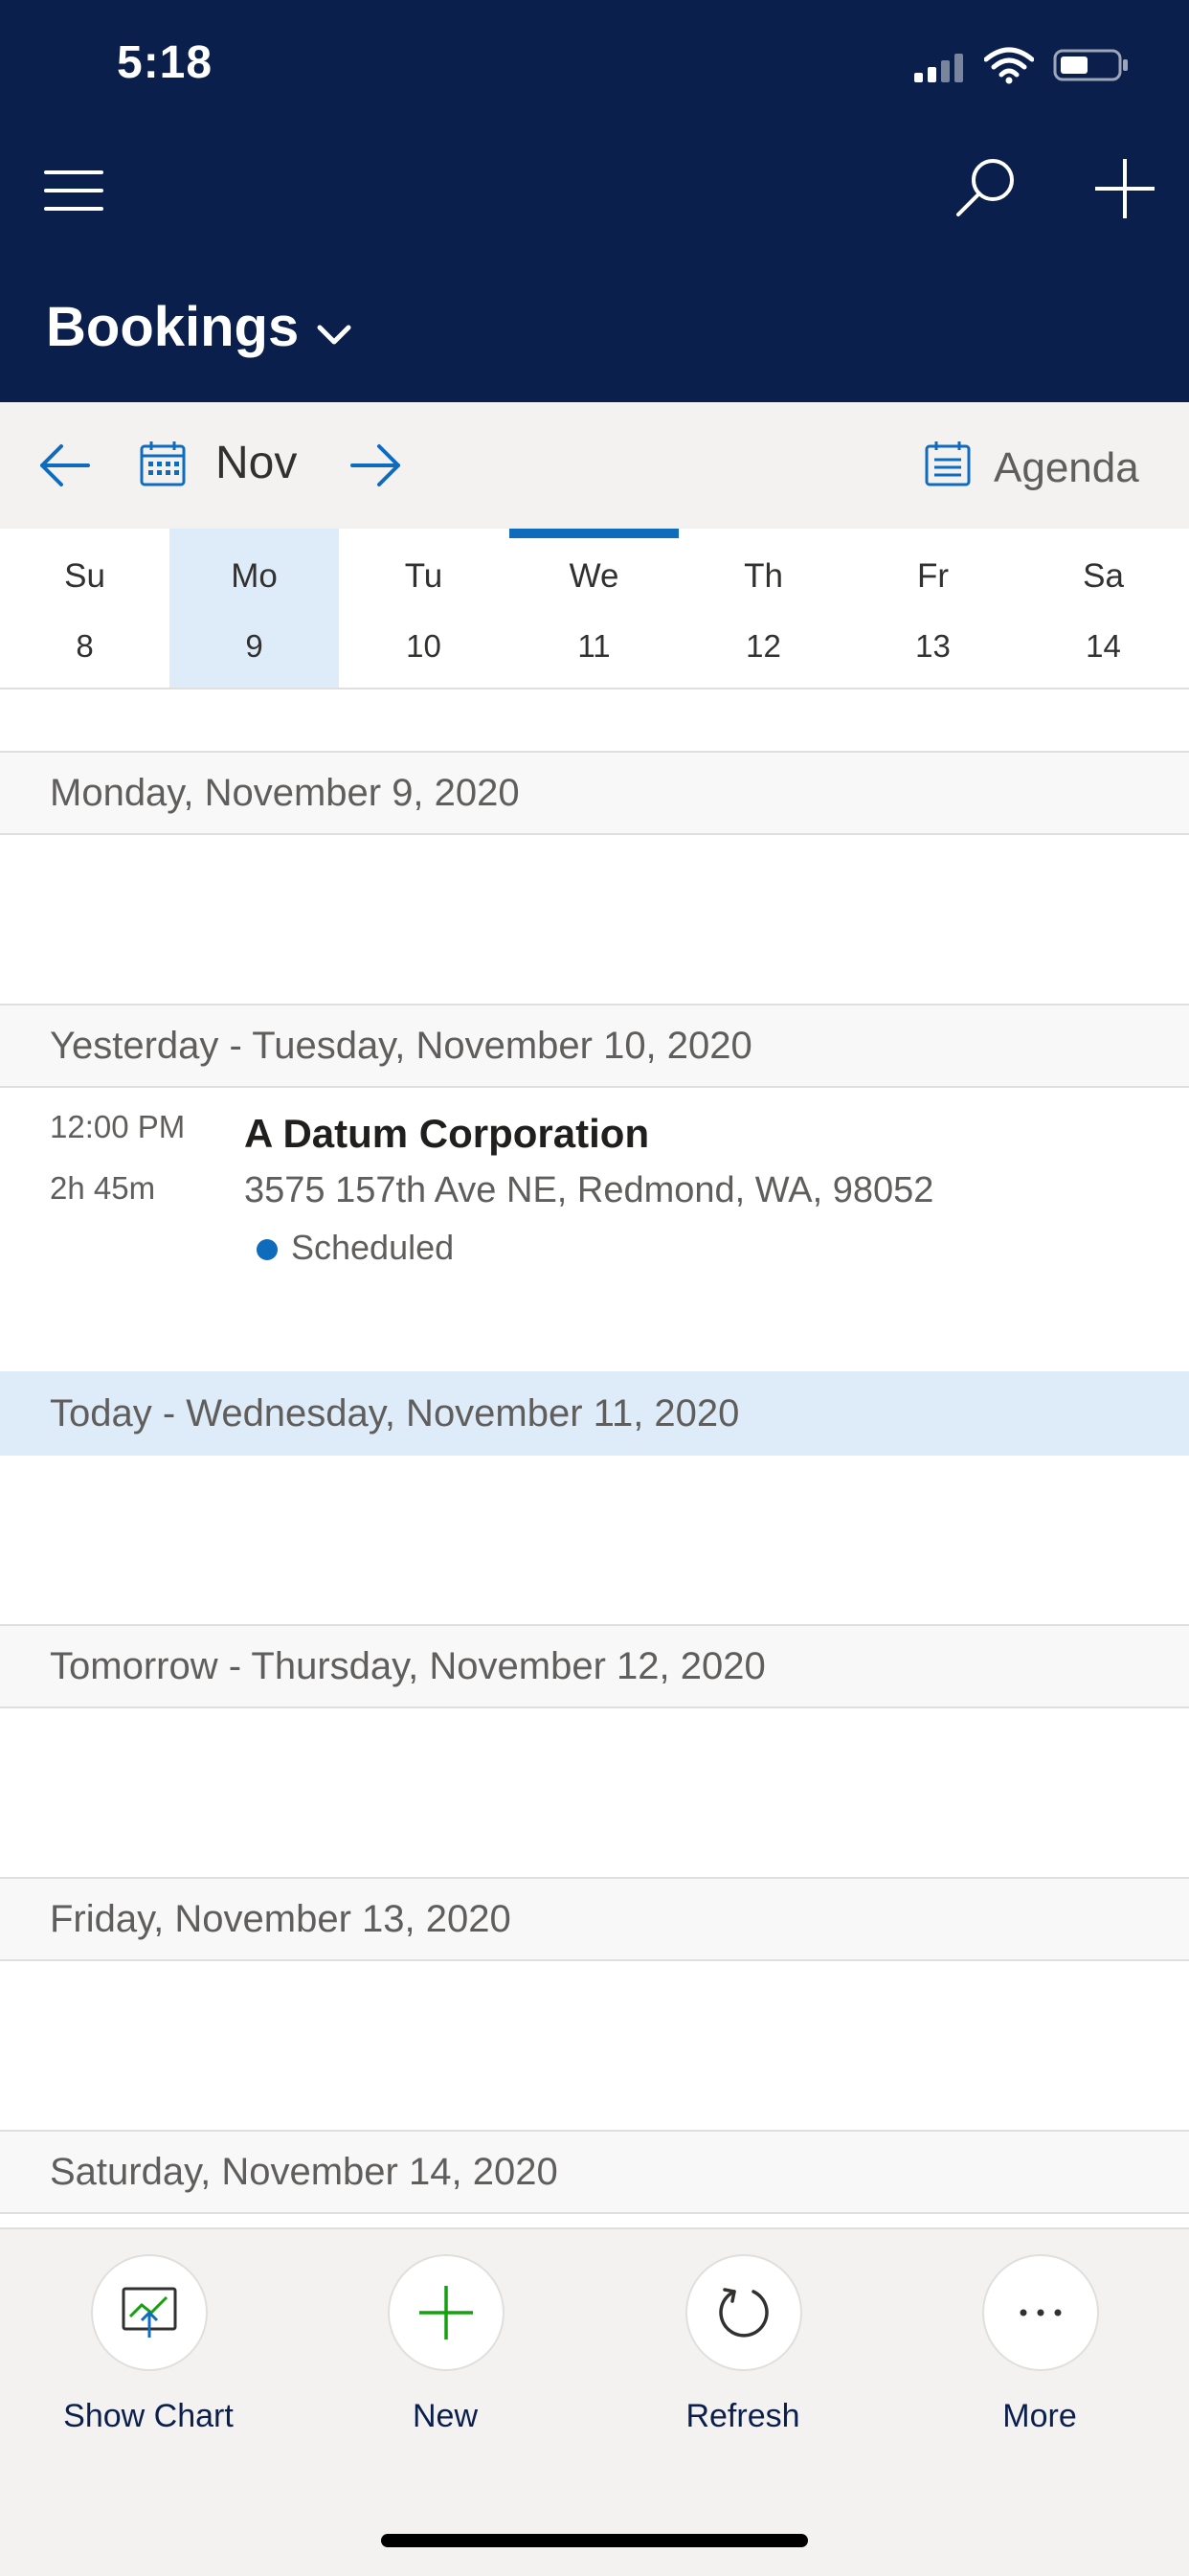 The width and height of the screenshot is (1189, 2576). What do you see at coordinates (447, 1133) in the screenshot?
I see `booking-title: A Datum Corporation` at bounding box center [447, 1133].